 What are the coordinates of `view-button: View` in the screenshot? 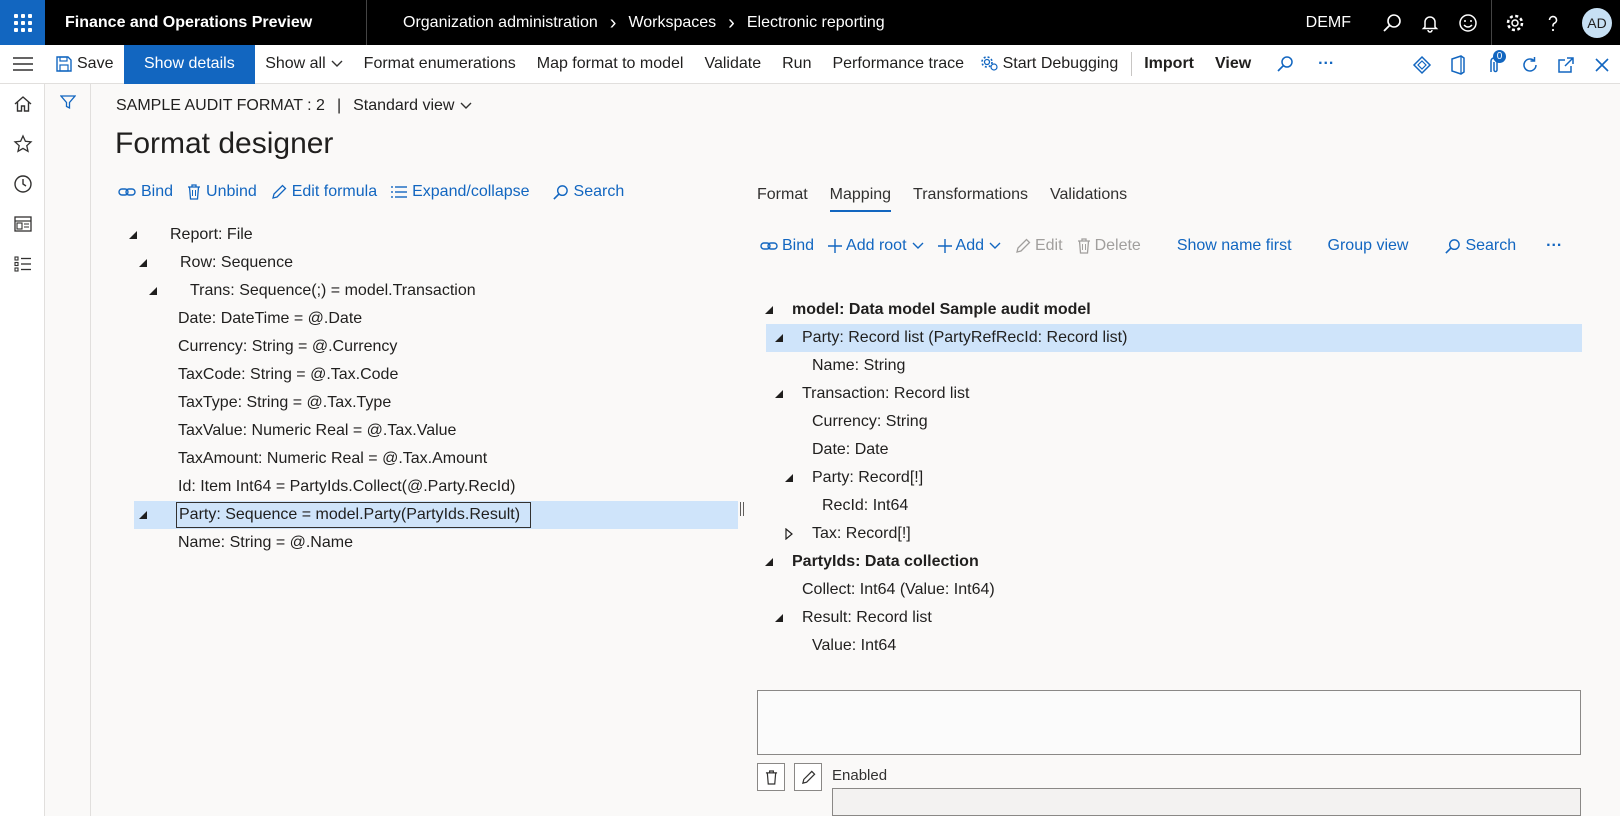 It's located at (1233, 64).